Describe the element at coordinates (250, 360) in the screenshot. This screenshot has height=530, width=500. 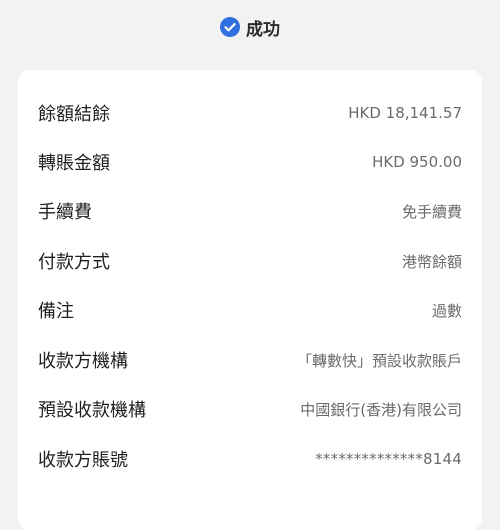
I see `detail-row-payee-institution: 收款方機構 「轉數快」預設收款賬戶` at that location.